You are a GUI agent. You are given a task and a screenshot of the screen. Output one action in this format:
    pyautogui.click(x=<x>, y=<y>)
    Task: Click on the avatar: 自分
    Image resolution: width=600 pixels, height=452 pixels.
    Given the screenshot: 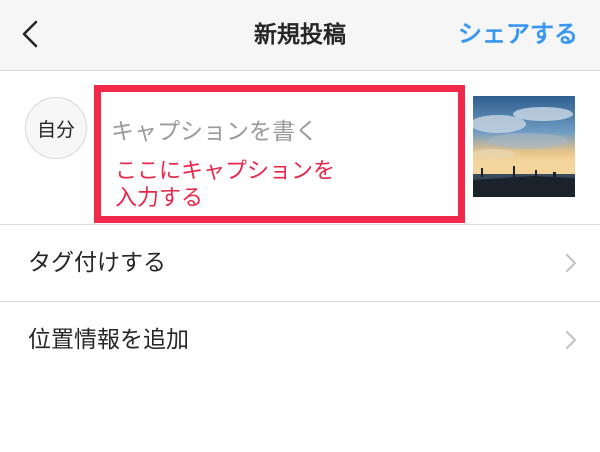 What is the action you would take?
    pyautogui.click(x=56, y=128)
    